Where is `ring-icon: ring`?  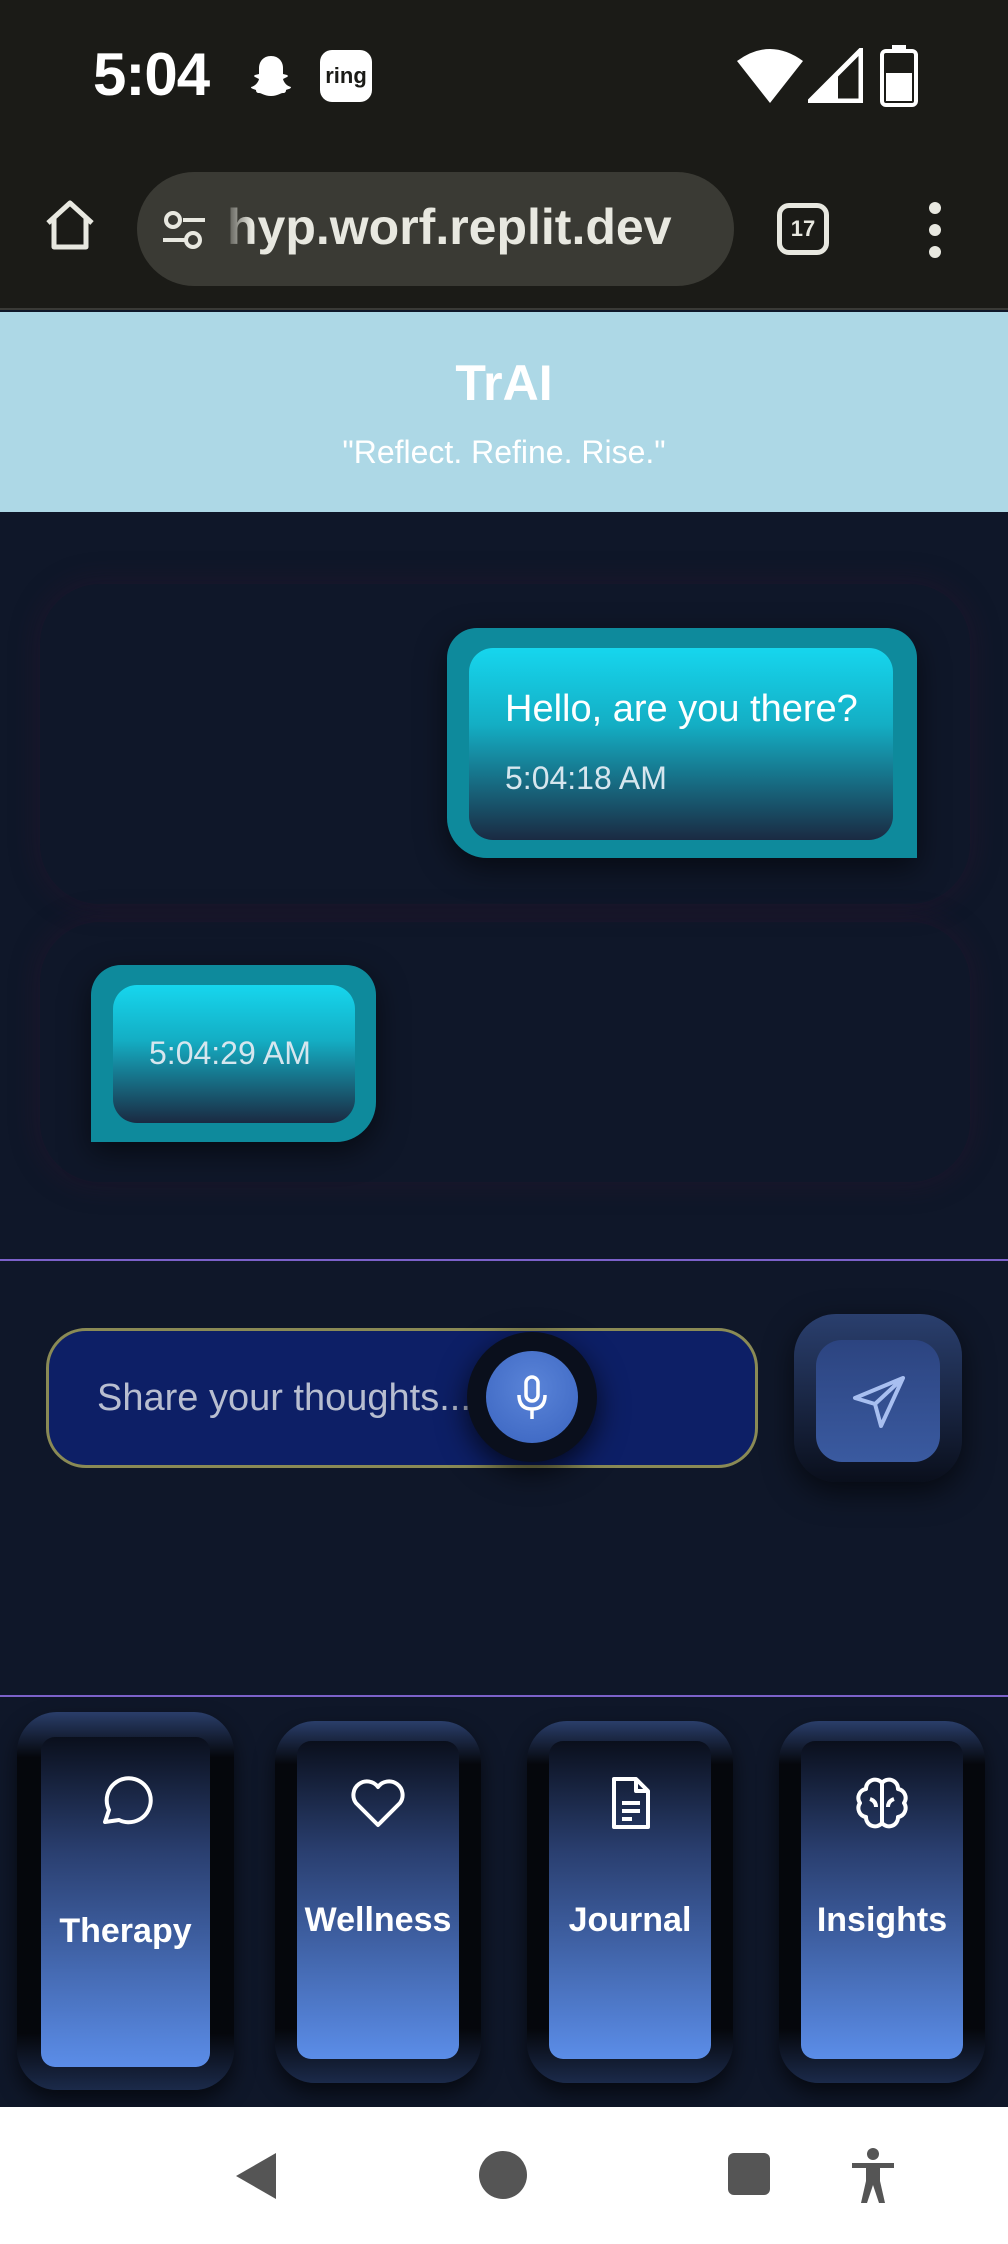 ring-icon: ring is located at coordinates (346, 76).